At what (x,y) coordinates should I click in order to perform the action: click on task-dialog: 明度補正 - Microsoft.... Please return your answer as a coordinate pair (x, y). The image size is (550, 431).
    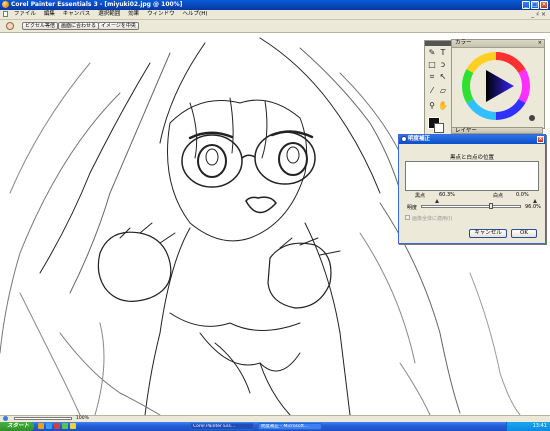
    Looking at the image, I should click on (290, 426).